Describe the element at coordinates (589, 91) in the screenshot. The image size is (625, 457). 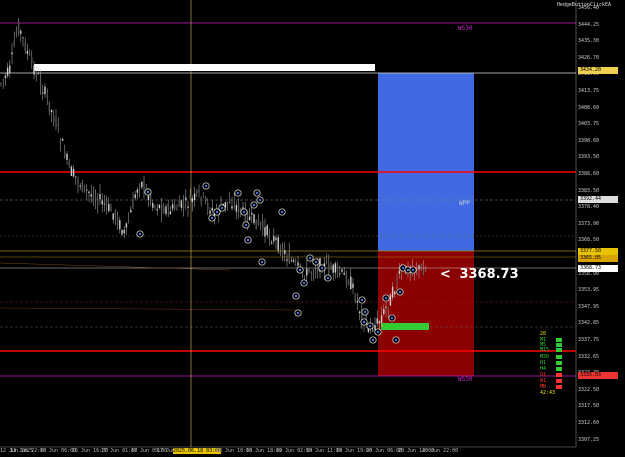
I see `price-tick-label: 3413.75` at that location.